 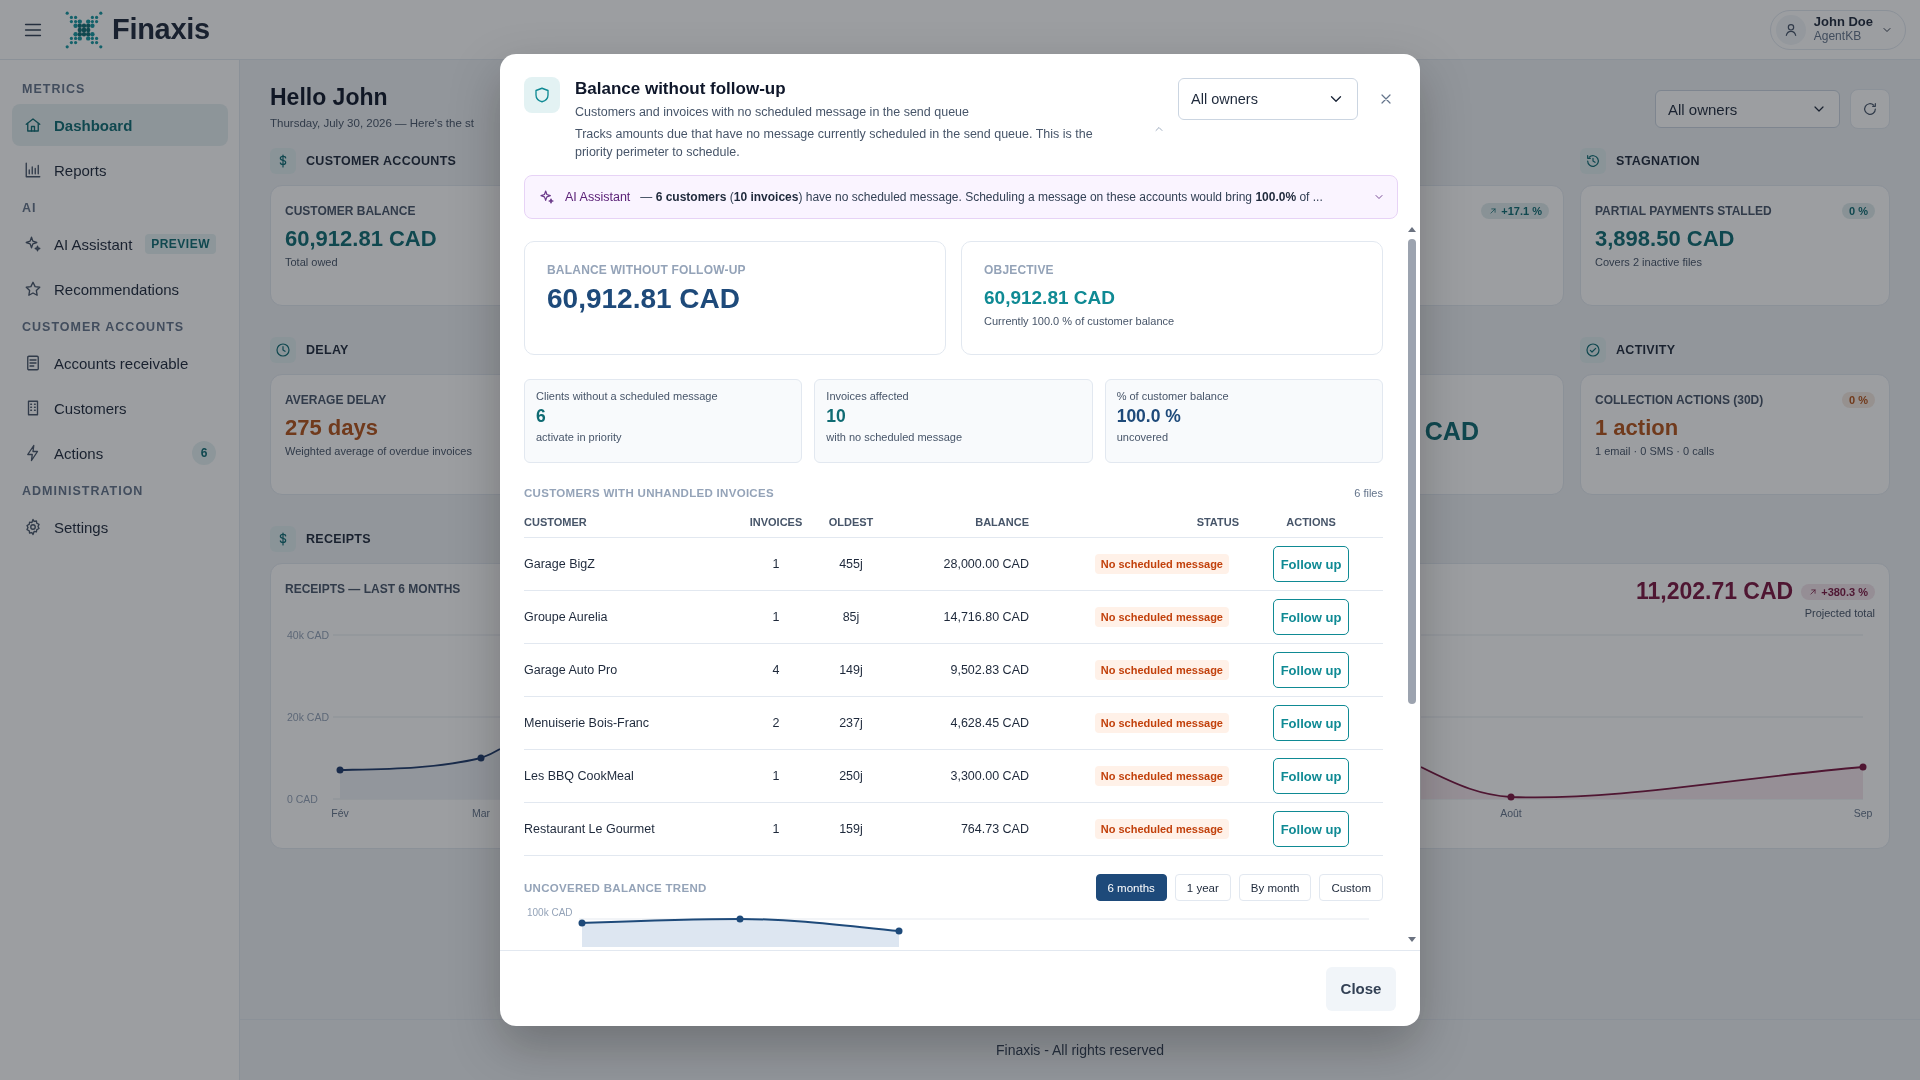 I want to click on ai-label: AI Assistant, so click(x=598, y=197).